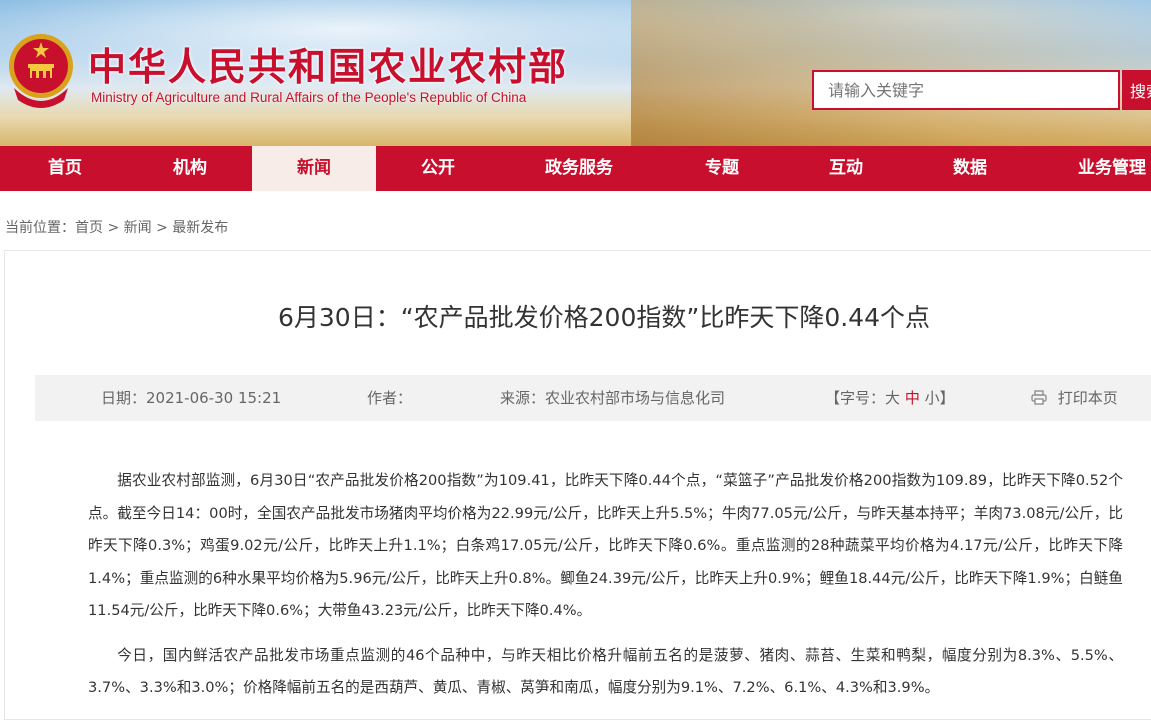 The width and height of the screenshot is (1151, 720). I want to click on print-button: 打印本页, so click(1074, 398).